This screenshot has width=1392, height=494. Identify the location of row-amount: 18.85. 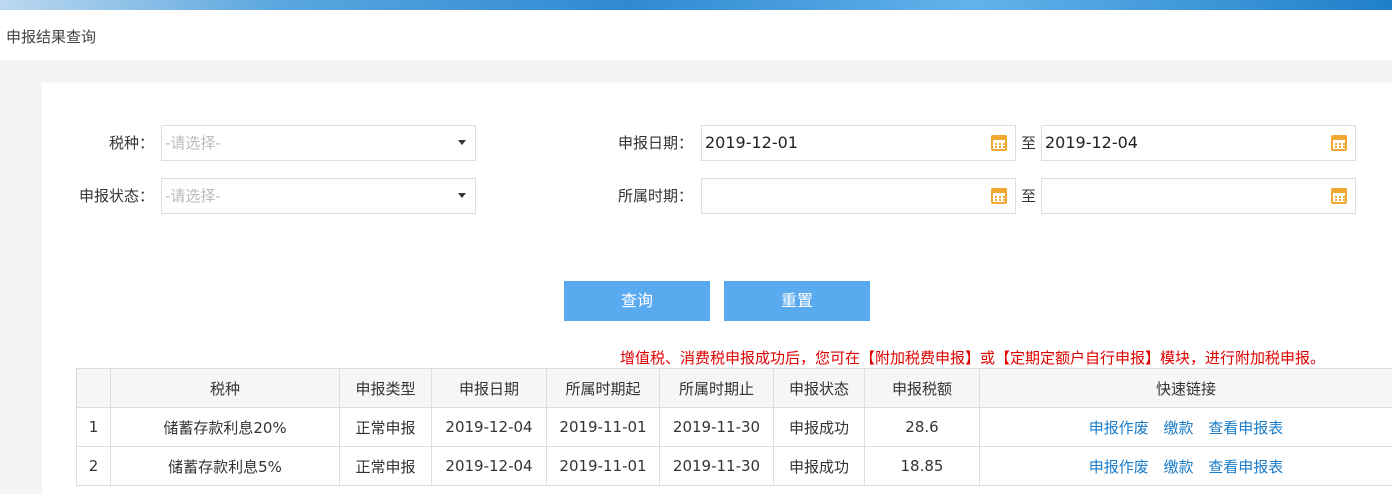
(922, 466).